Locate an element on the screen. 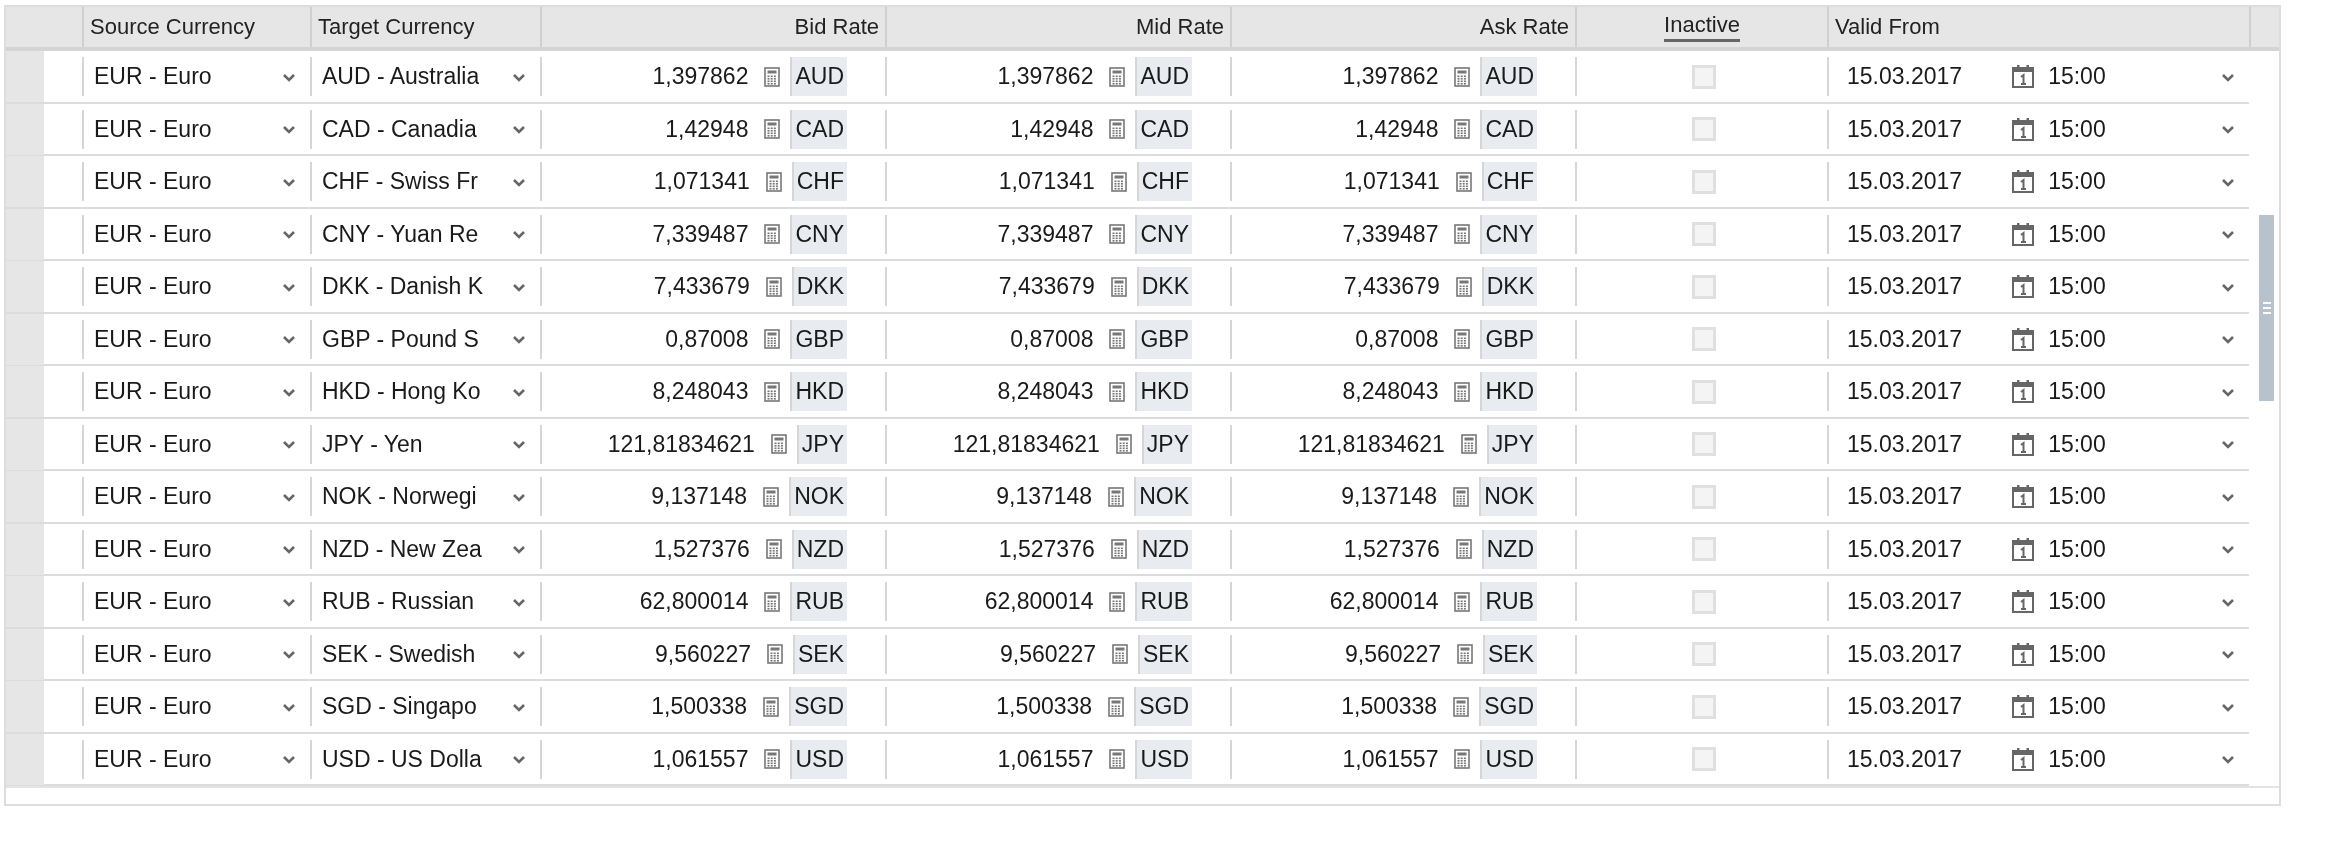 The height and width of the screenshot is (842, 2337). rate-field: 1,061557 is located at coordinates (1045, 759).